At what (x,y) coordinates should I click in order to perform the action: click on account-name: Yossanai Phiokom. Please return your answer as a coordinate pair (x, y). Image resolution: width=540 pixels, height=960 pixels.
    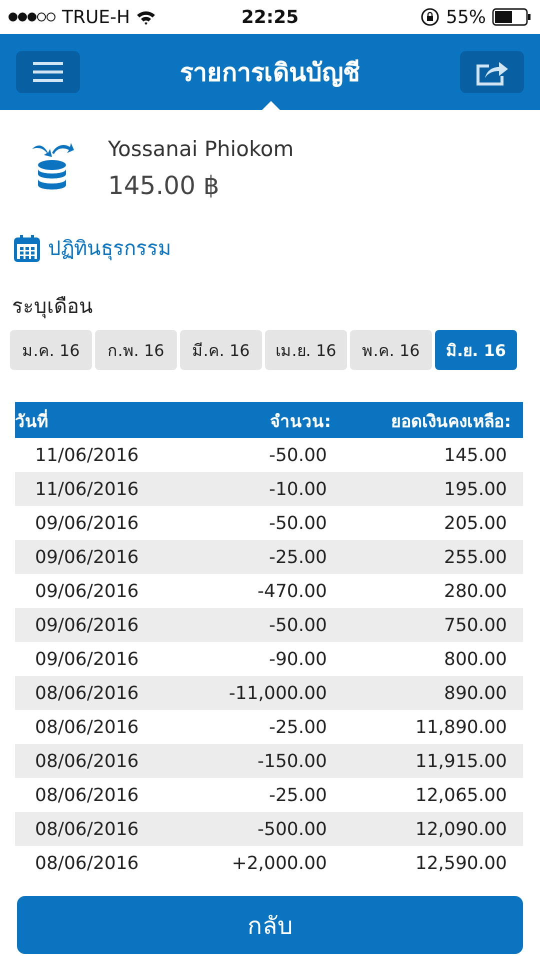
    Looking at the image, I should click on (201, 148).